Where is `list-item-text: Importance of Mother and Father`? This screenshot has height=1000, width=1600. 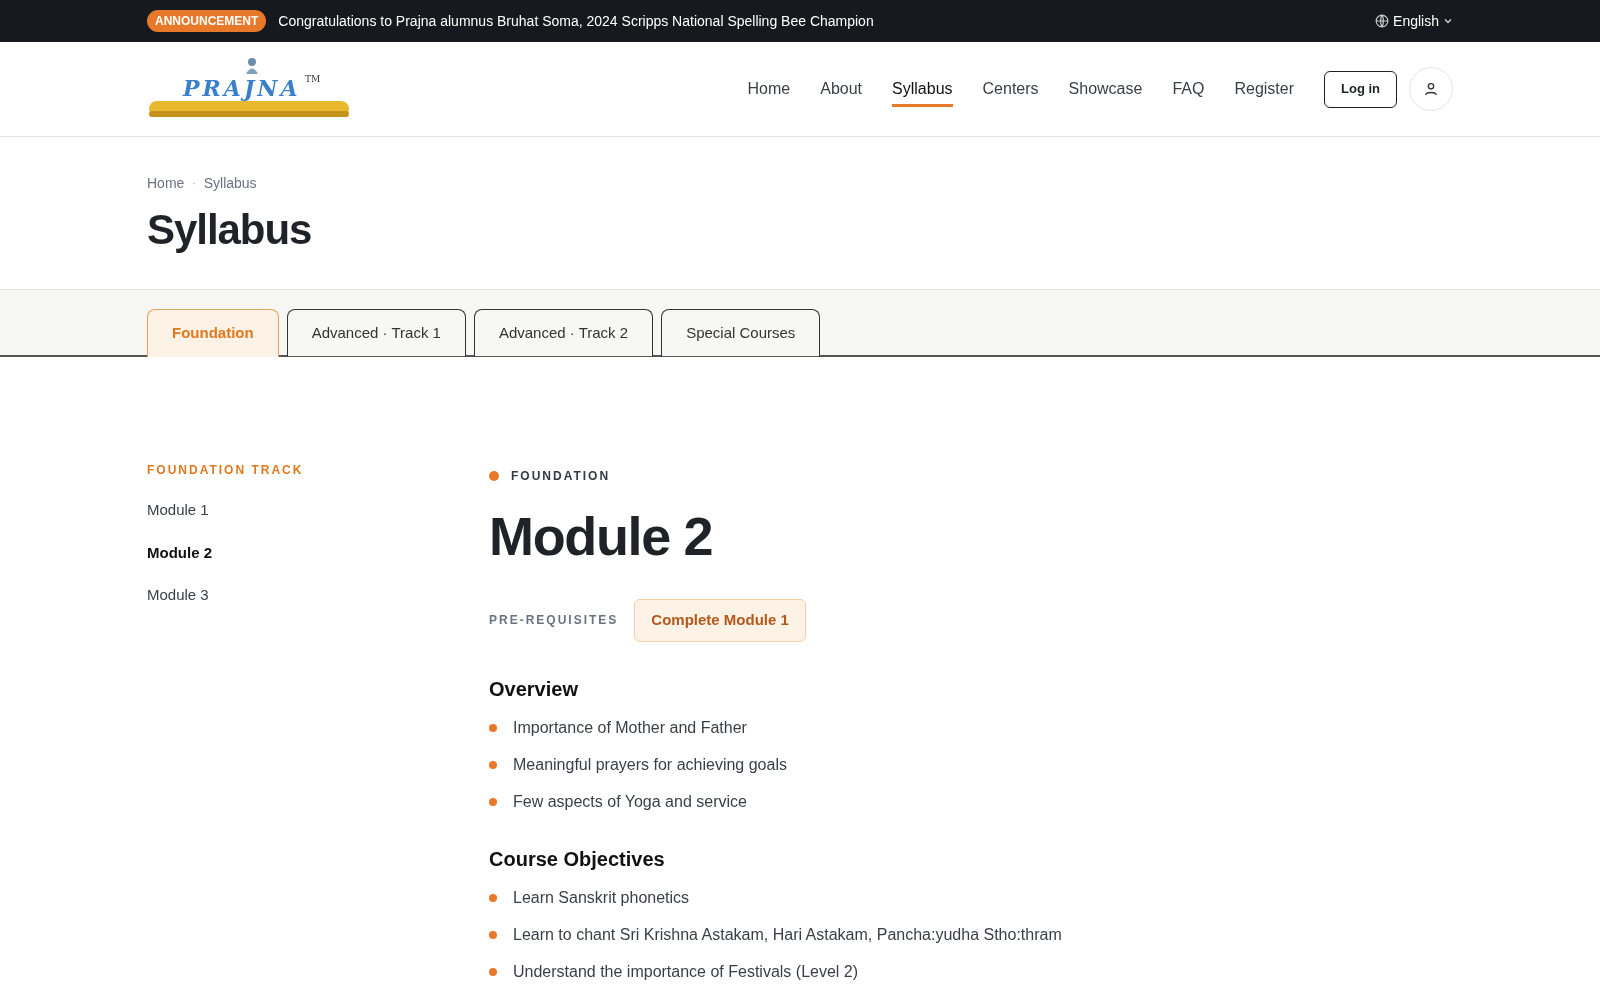 list-item-text: Importance of Mother and Father is located at coordinates (630, 727).